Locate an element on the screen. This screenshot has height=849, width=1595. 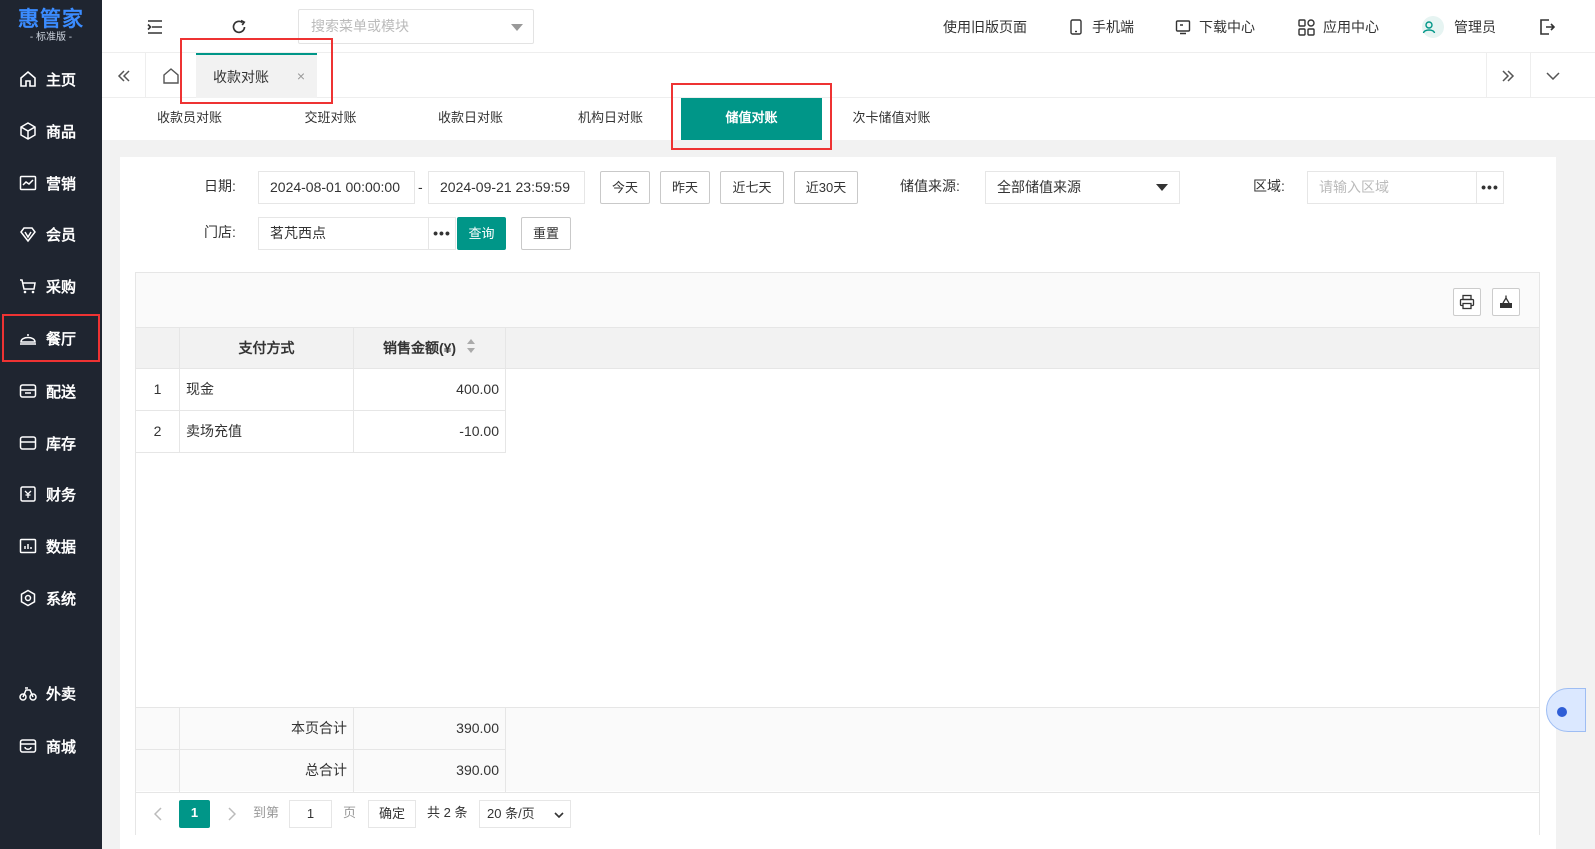
footer-index-cell is located at coordinates (158, 729).